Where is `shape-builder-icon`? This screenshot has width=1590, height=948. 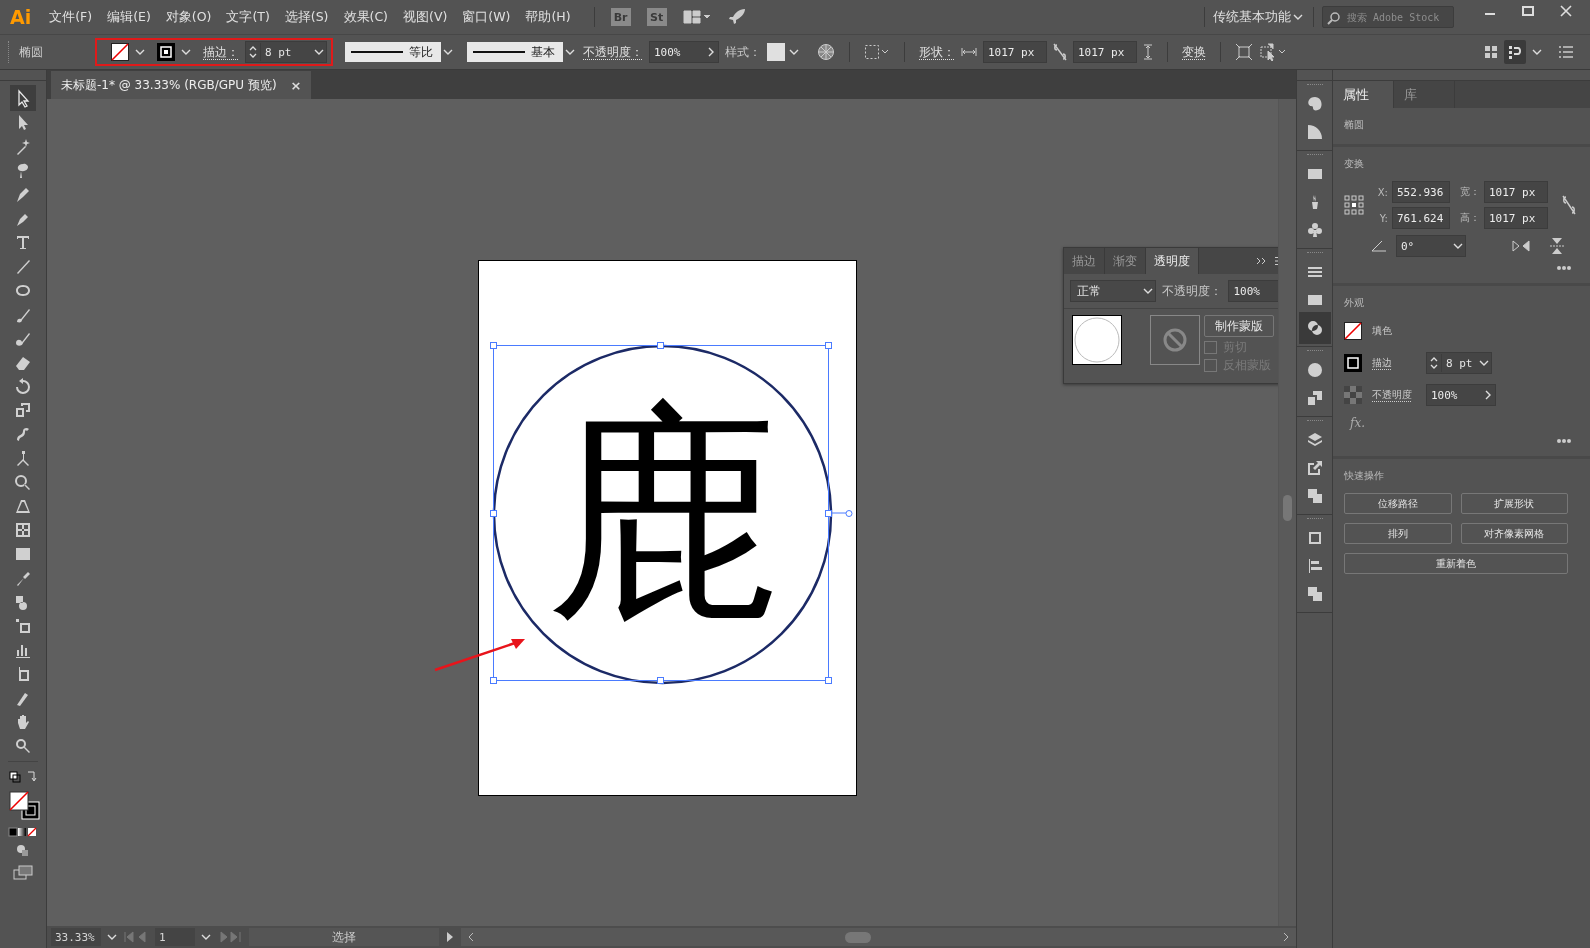 shape-builder-icon is located at coordinates (23, 482).